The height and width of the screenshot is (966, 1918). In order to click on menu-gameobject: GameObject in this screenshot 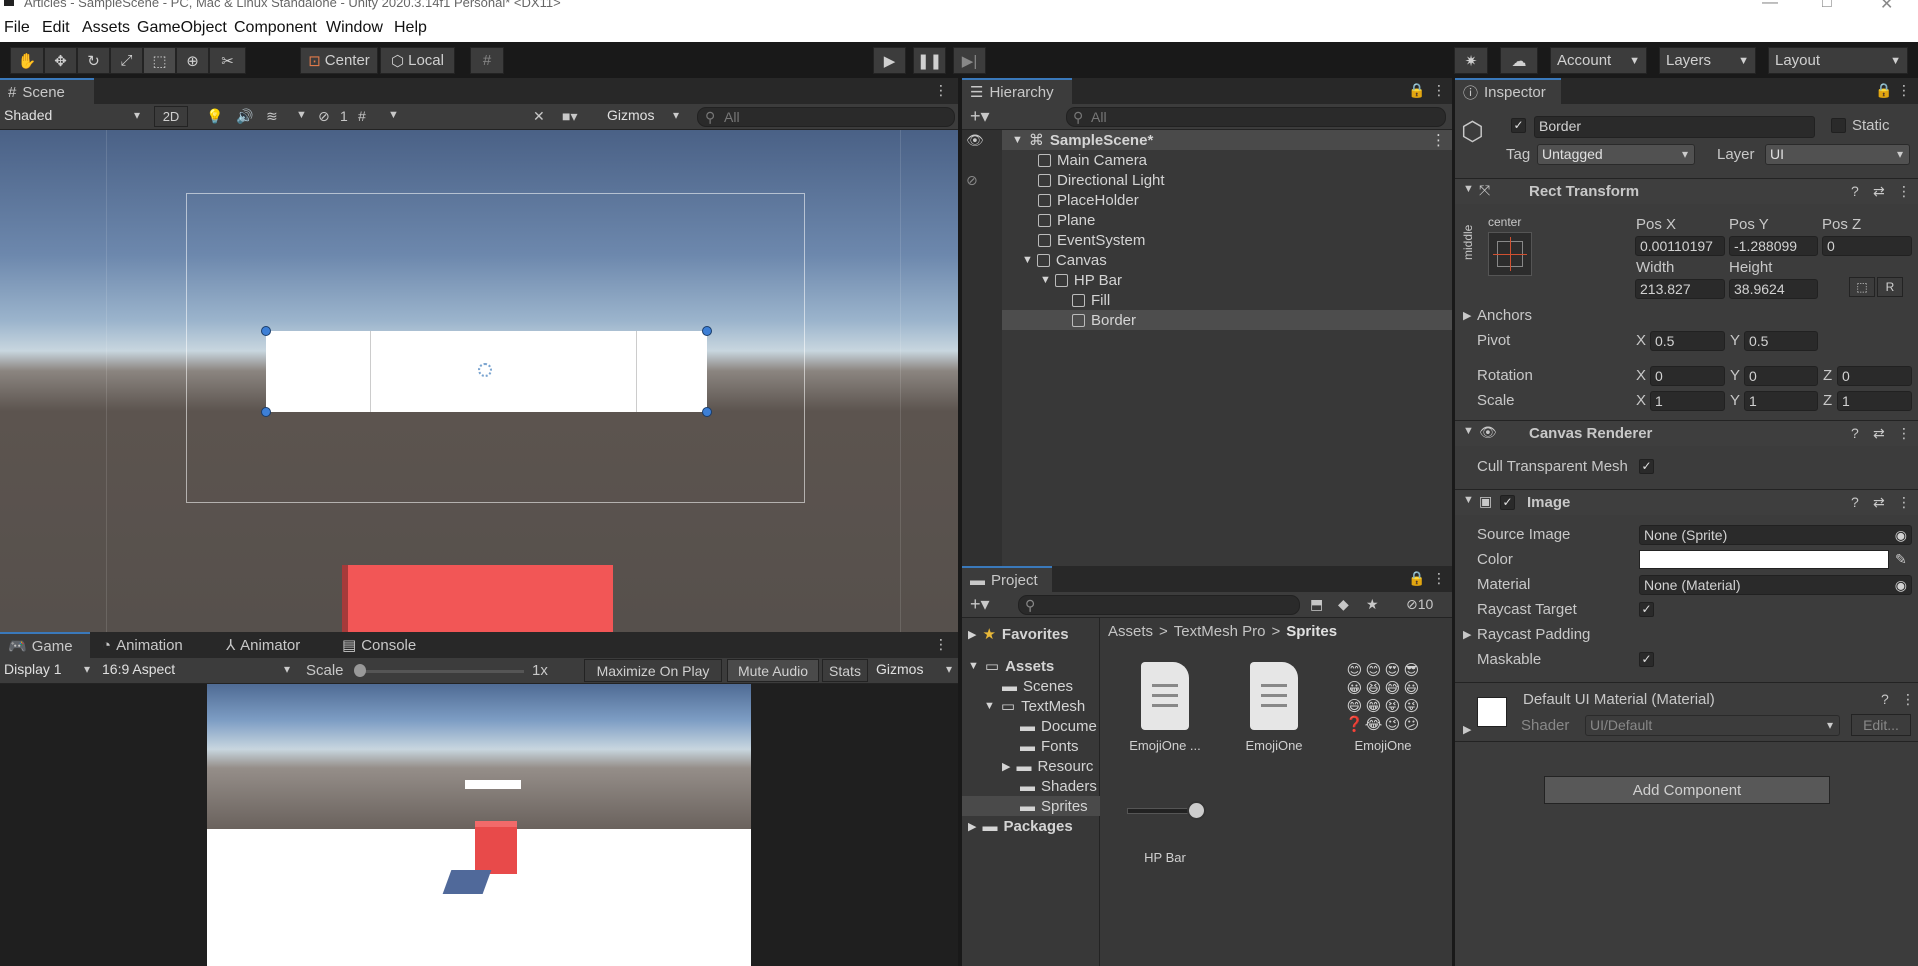, I will do `click(182, 28)`.